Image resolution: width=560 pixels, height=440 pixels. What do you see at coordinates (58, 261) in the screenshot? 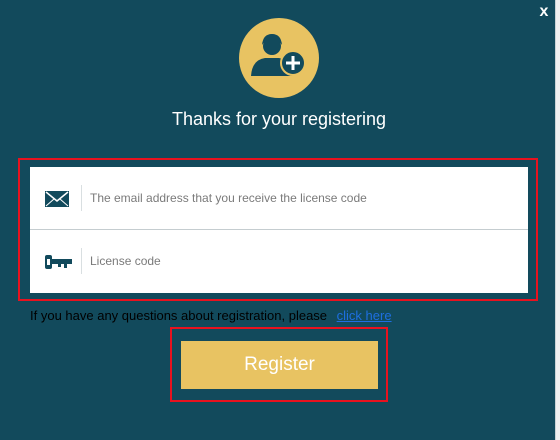
I see `key-icon` at bounding box center [58, 261].